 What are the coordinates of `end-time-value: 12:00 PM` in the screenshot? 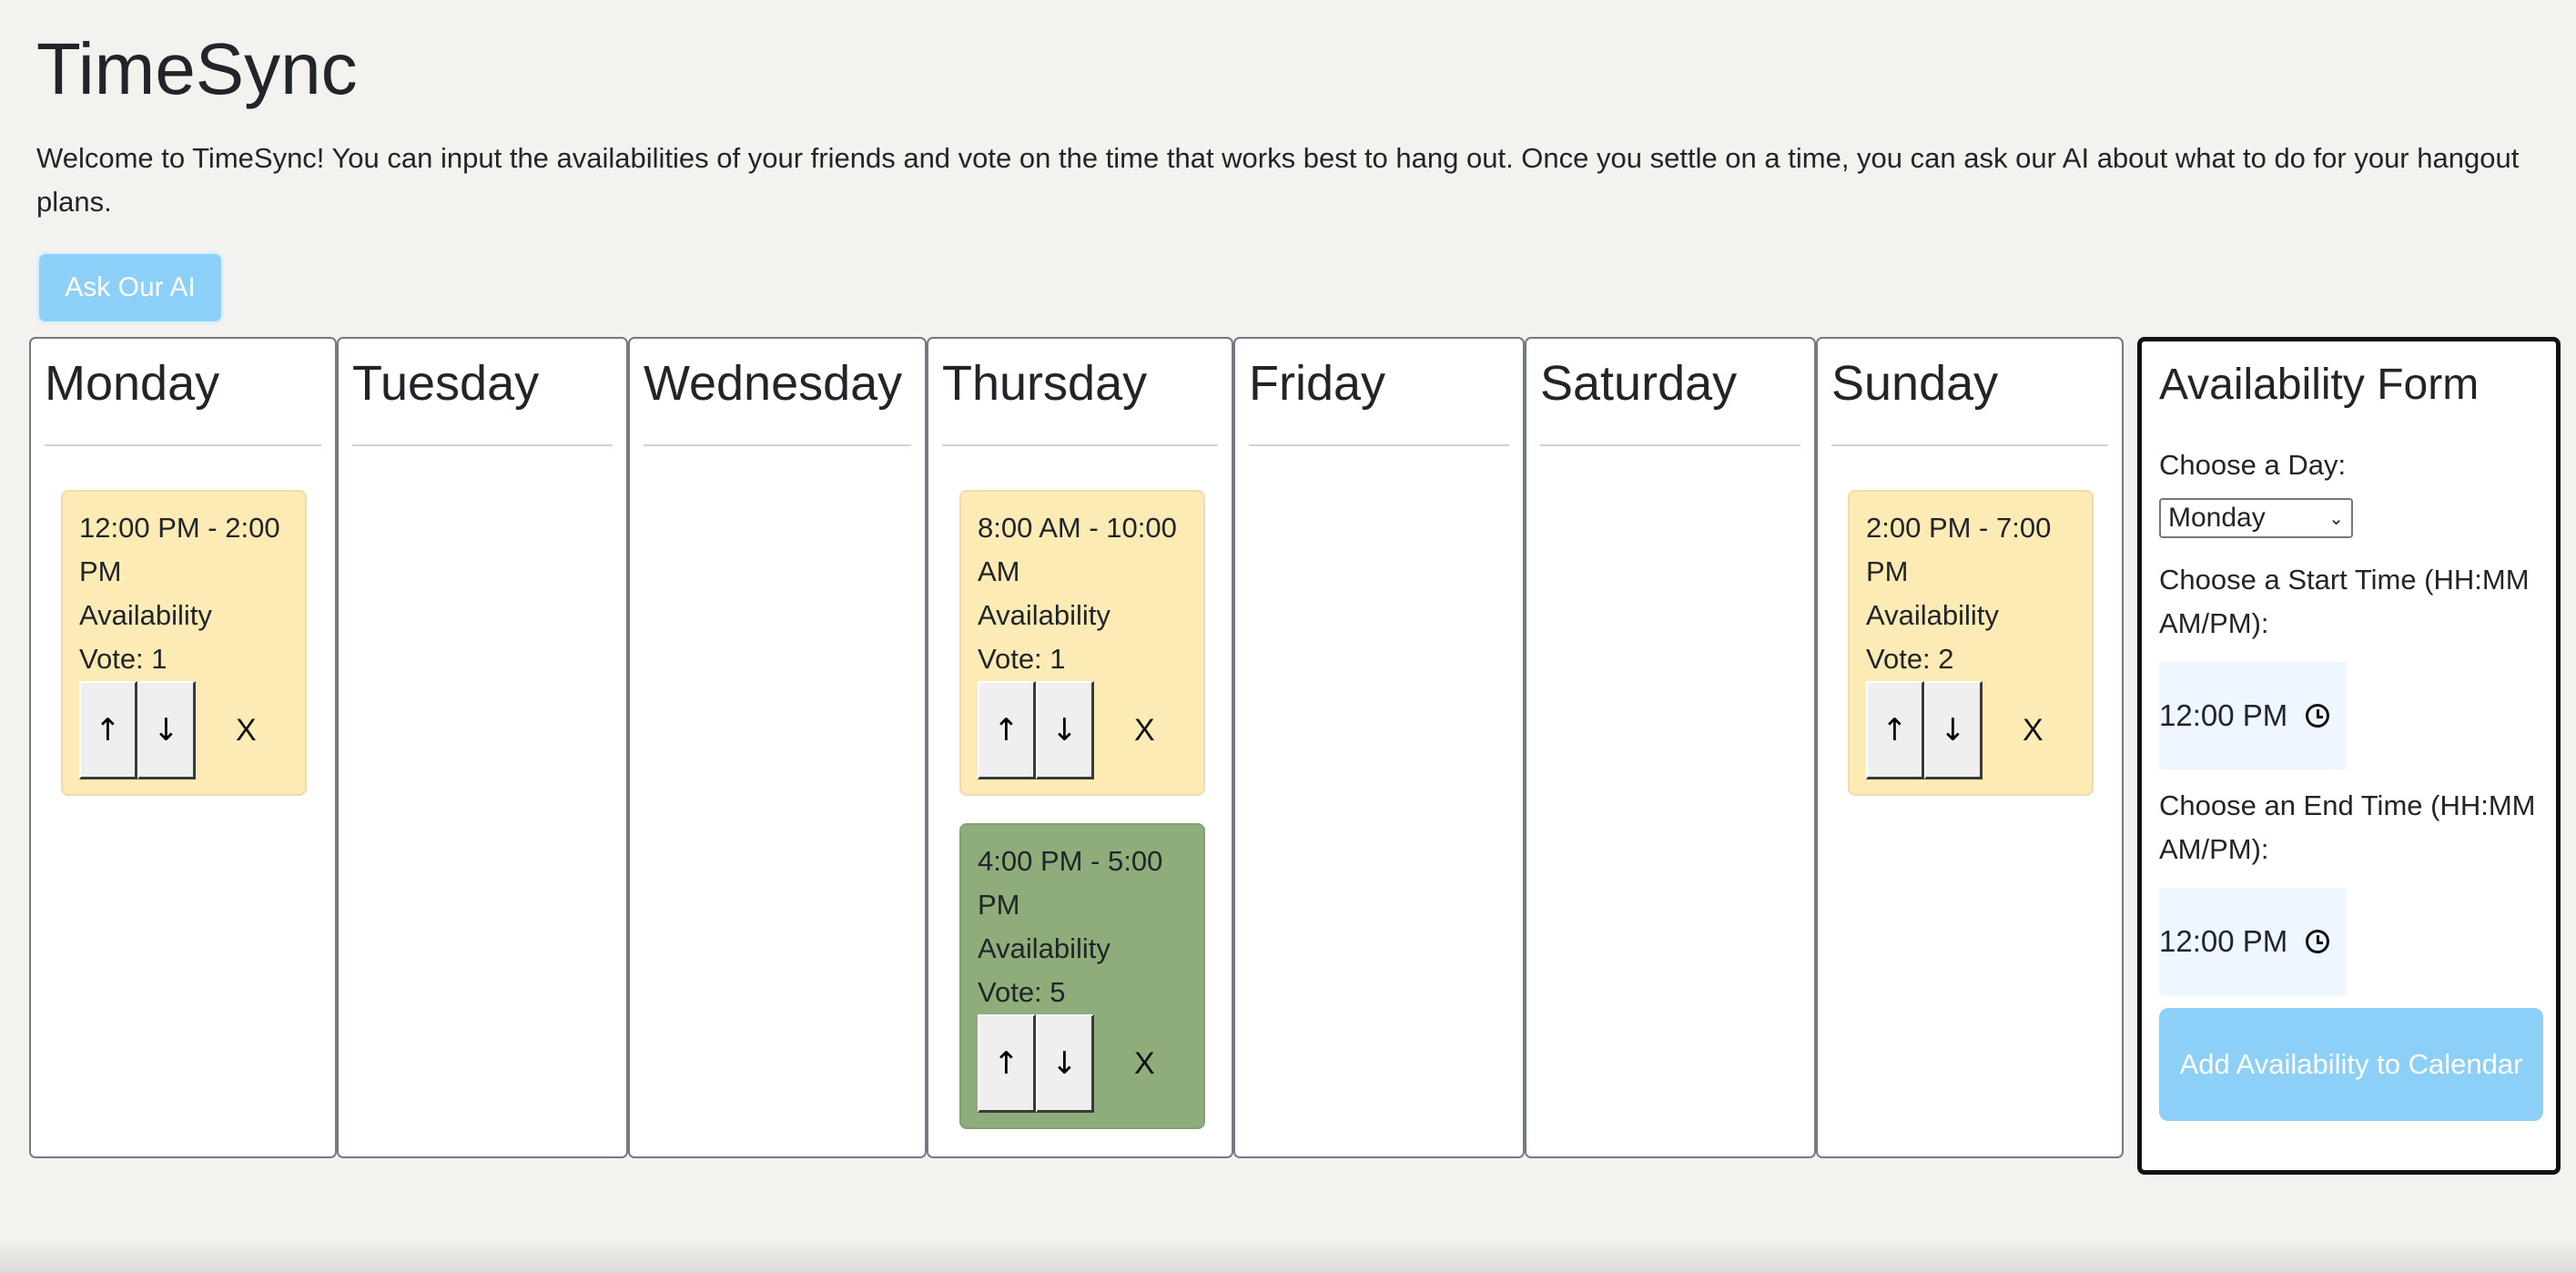 It's located at (2223, 941).